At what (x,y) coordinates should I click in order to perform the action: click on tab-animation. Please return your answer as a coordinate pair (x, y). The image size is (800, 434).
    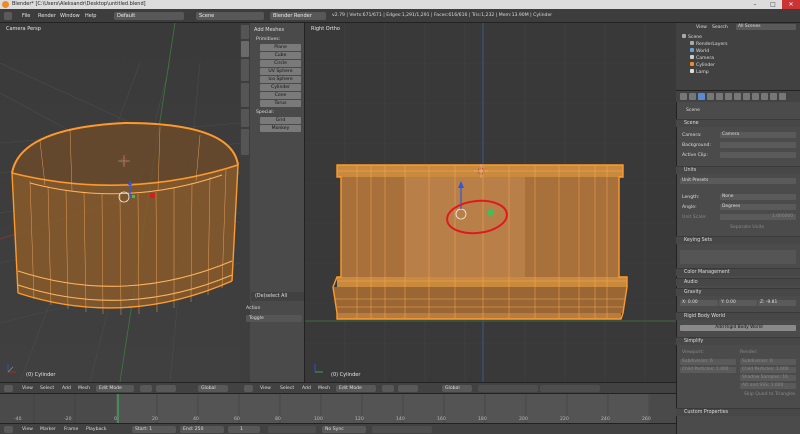
    Looking at the image, I should click on (245, 95).